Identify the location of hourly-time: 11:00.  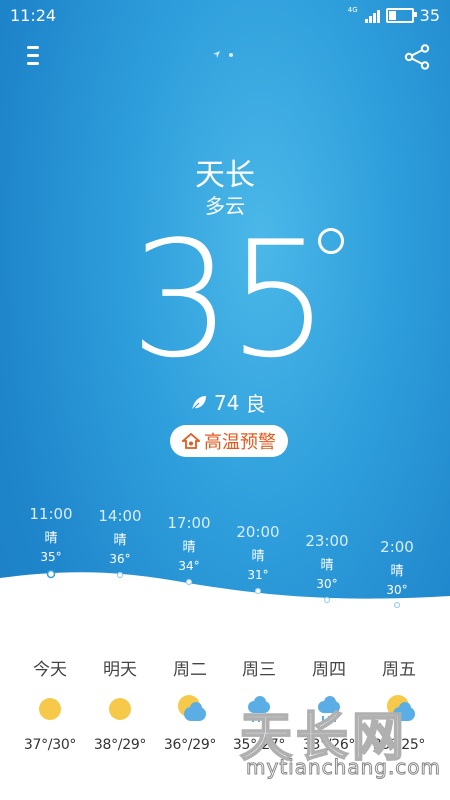
(51, 514).